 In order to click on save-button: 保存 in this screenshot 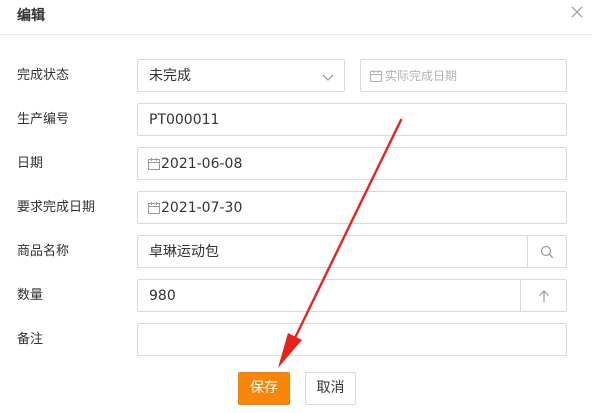, I will do `click(264, 388)`.